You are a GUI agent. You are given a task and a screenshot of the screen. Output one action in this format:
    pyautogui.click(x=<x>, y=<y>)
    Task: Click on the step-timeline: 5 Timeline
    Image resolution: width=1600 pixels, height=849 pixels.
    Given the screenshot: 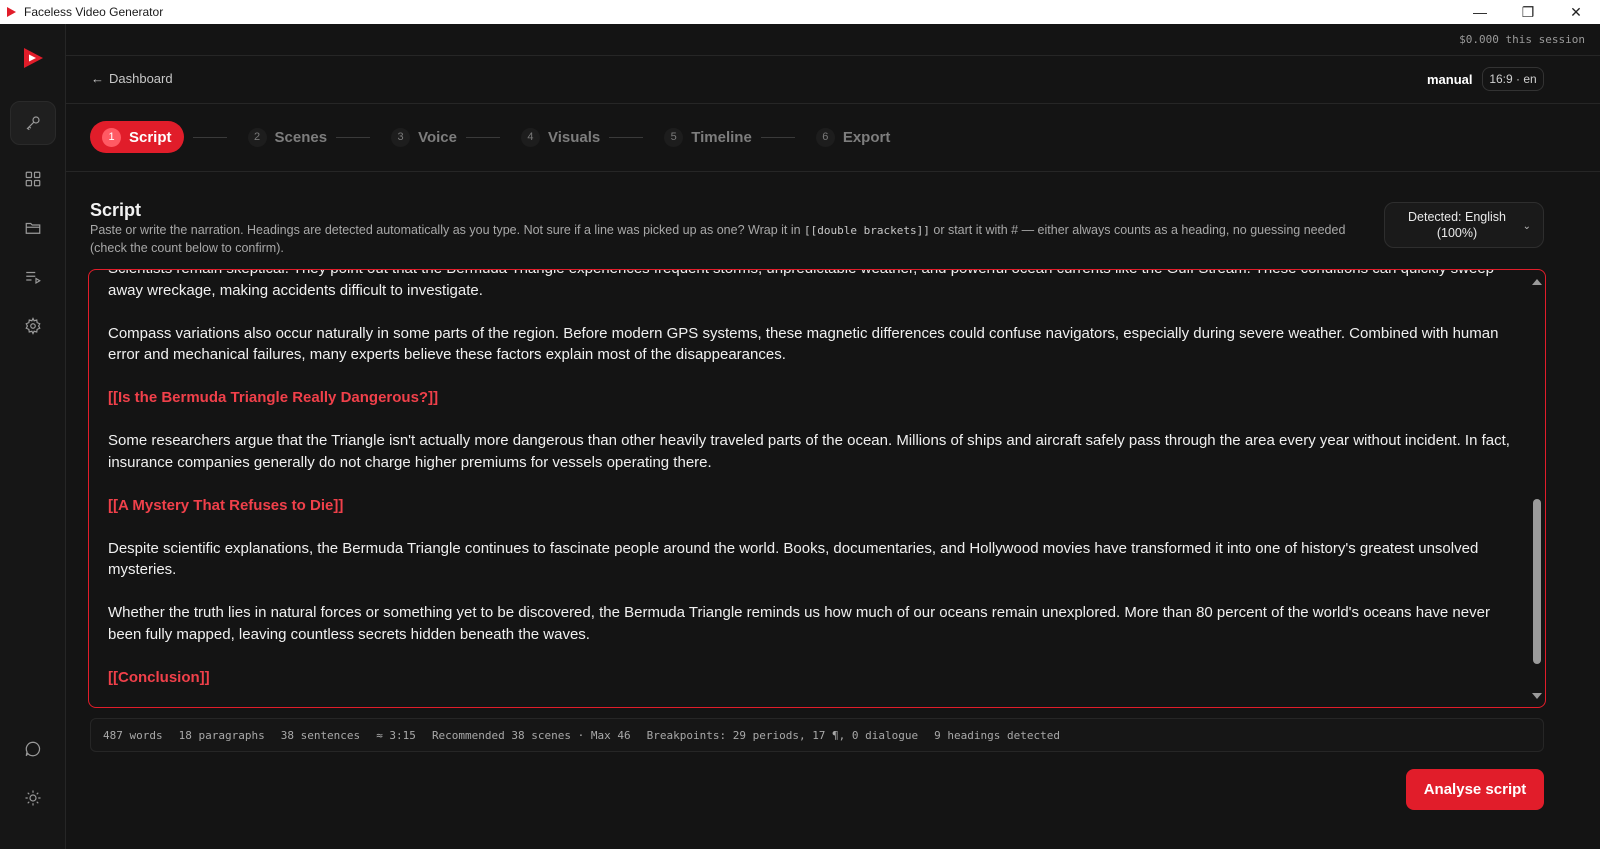 What is the action you would take?
    pyautogui.click(x=708, y=137)
    